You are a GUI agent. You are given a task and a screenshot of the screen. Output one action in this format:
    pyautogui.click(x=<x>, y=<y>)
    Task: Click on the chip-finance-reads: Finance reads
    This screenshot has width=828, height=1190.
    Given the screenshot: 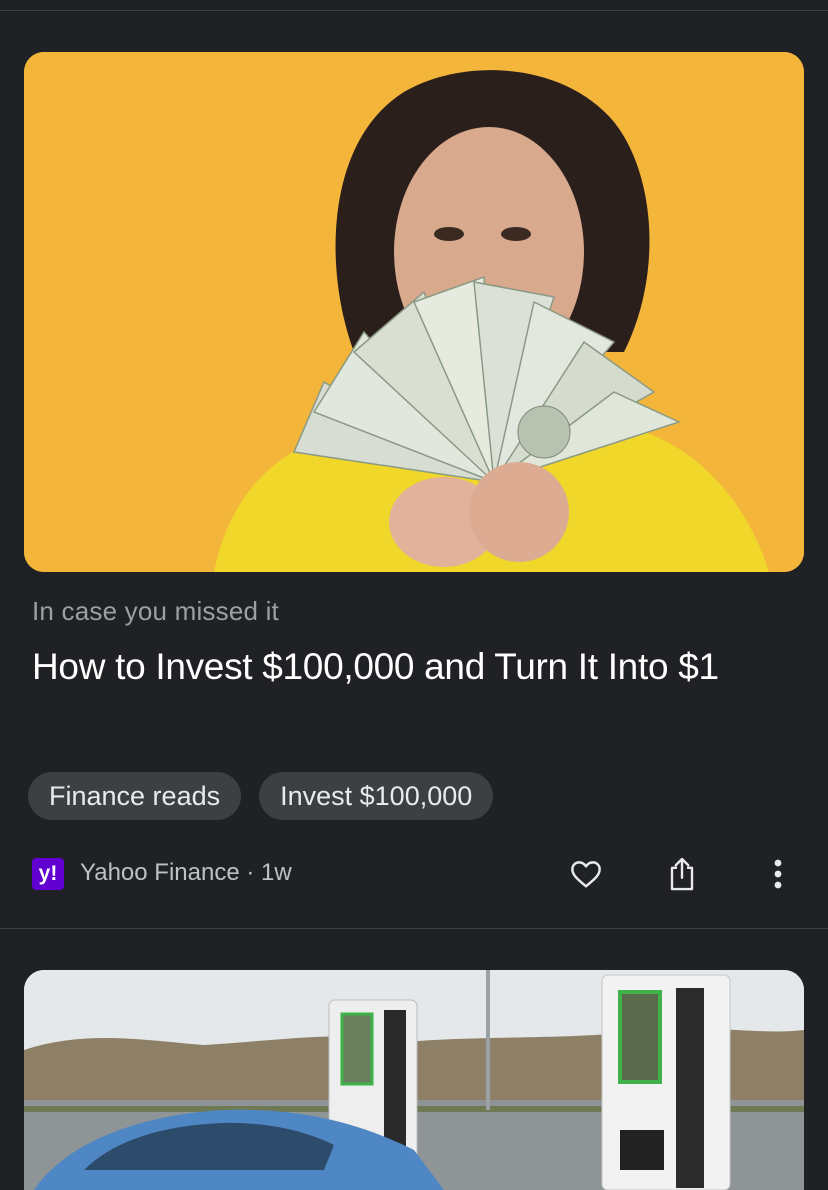 What is the action you would take?
    pyautogui.click(x=135, y=796)
    